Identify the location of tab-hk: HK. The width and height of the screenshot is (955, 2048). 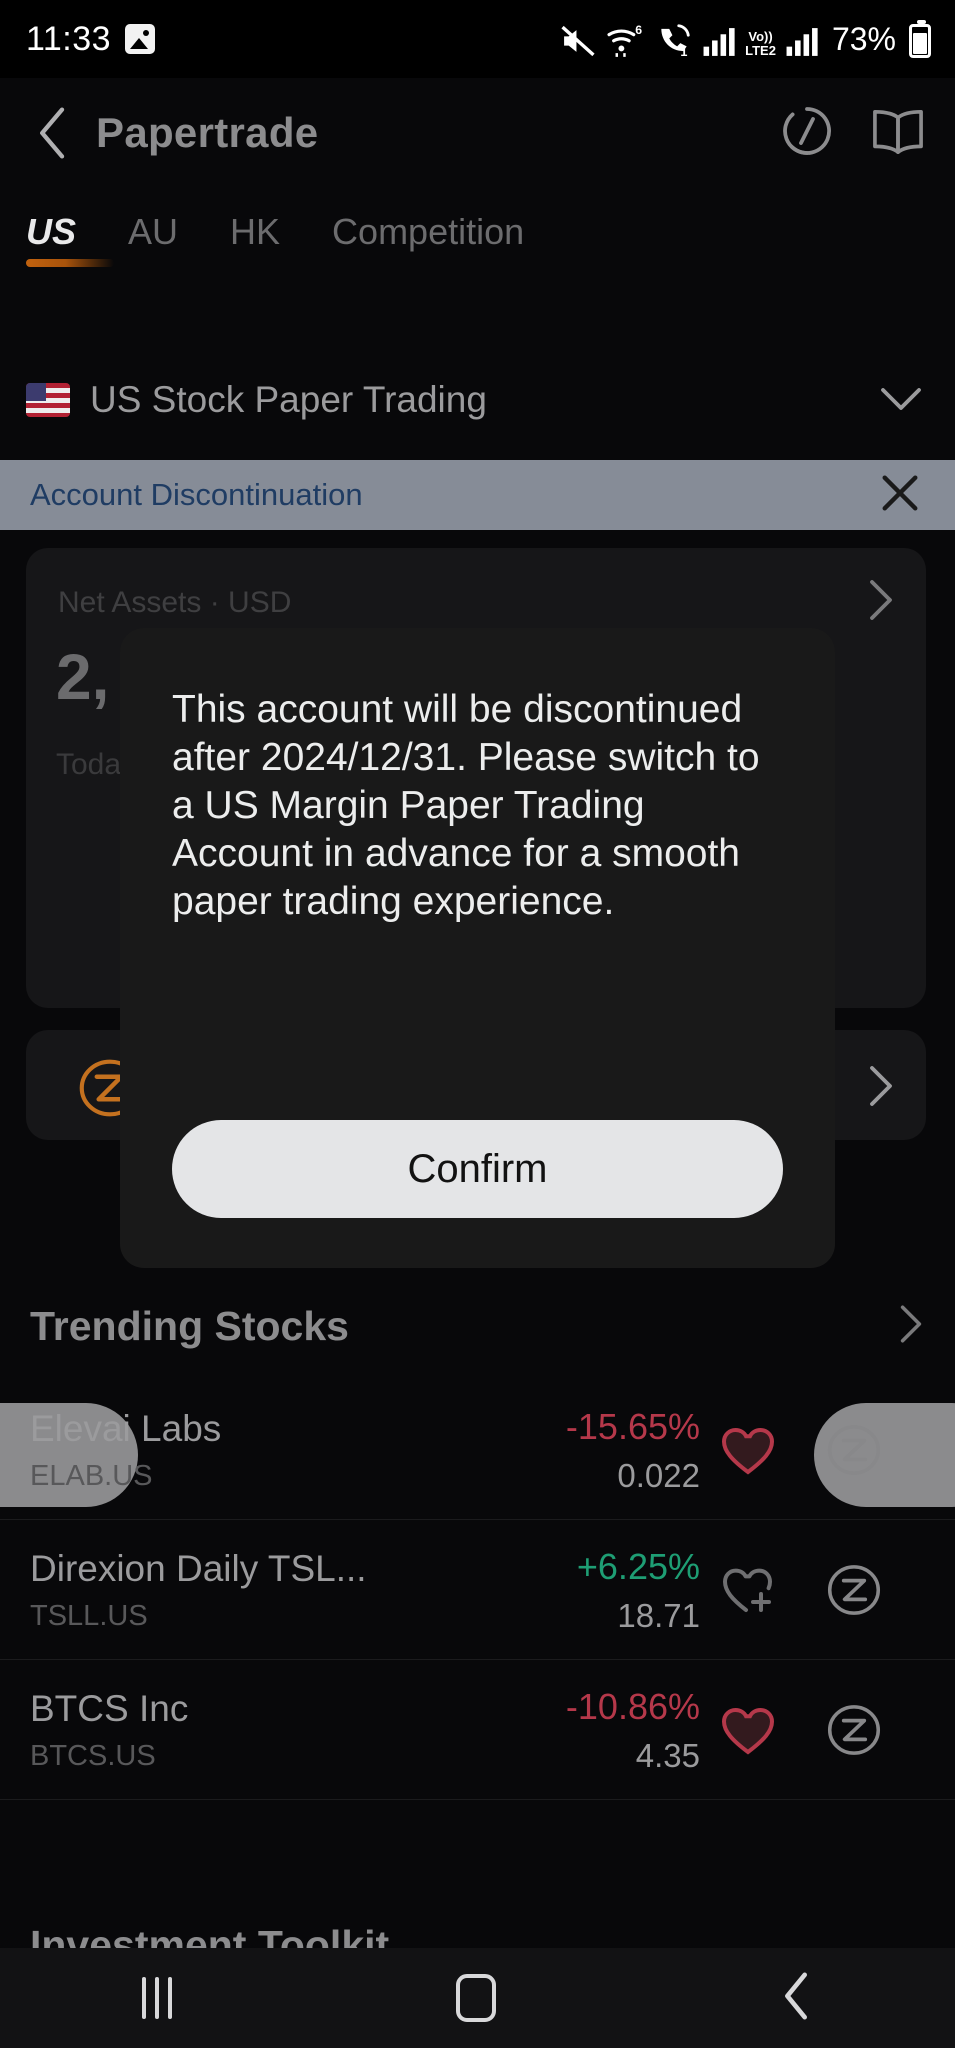
(255, 232).